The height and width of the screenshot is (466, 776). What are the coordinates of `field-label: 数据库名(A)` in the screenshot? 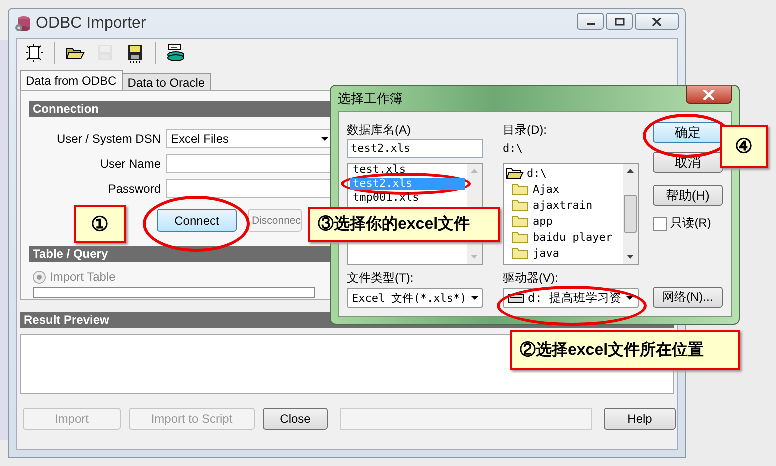 It's located at (379, 129).